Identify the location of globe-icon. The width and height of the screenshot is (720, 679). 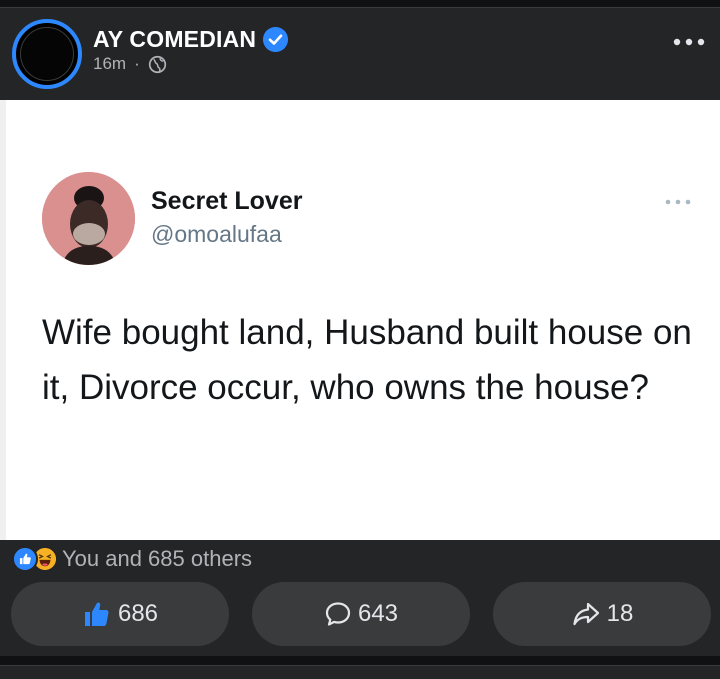
(157, 64).